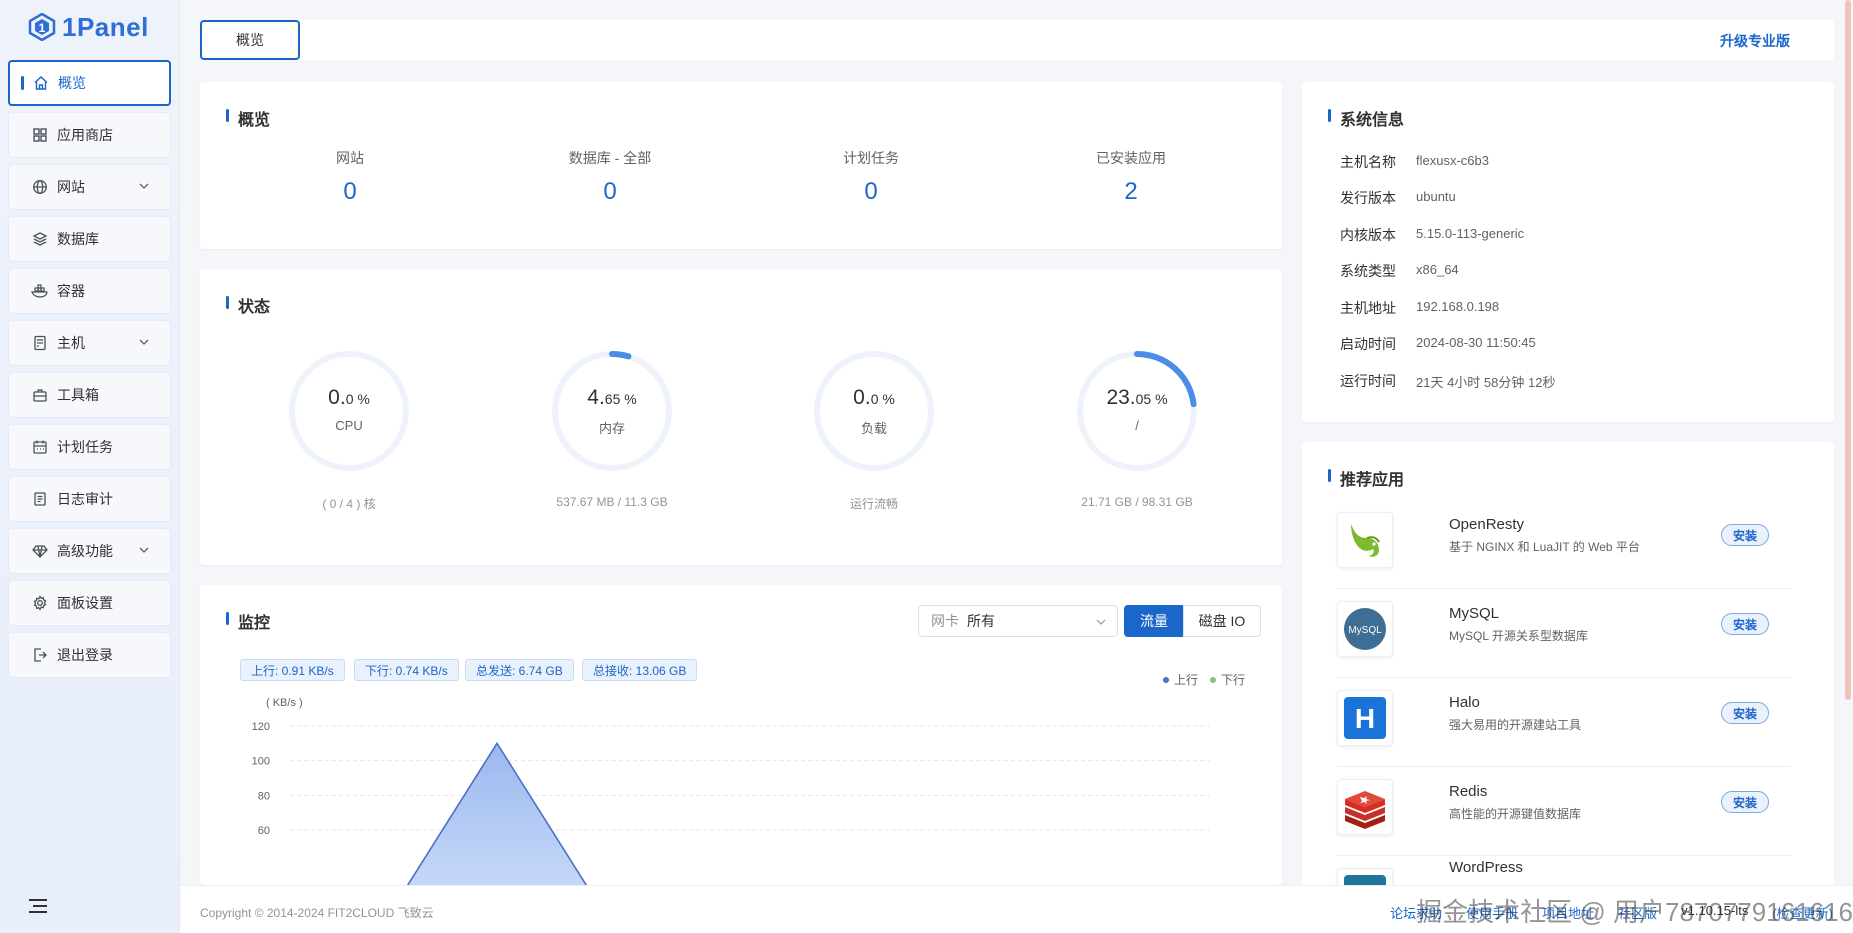  Describe the element at coordinates (317, 913) in the screenshot. I see `copyright-text: Copyright © 2014-2024 FIT2CLOUD 飞致云` at that location.